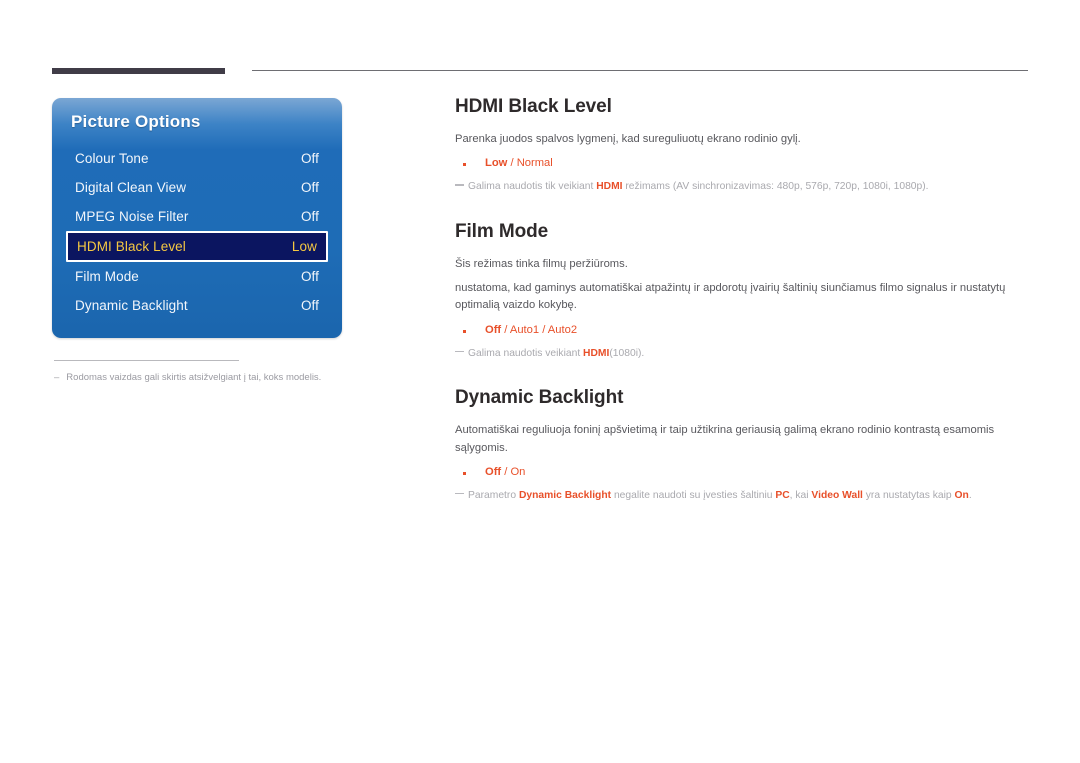 The width and height of the screenshot is (1080, 763). I want to click on option-list: Off / On, so click(735, 473).